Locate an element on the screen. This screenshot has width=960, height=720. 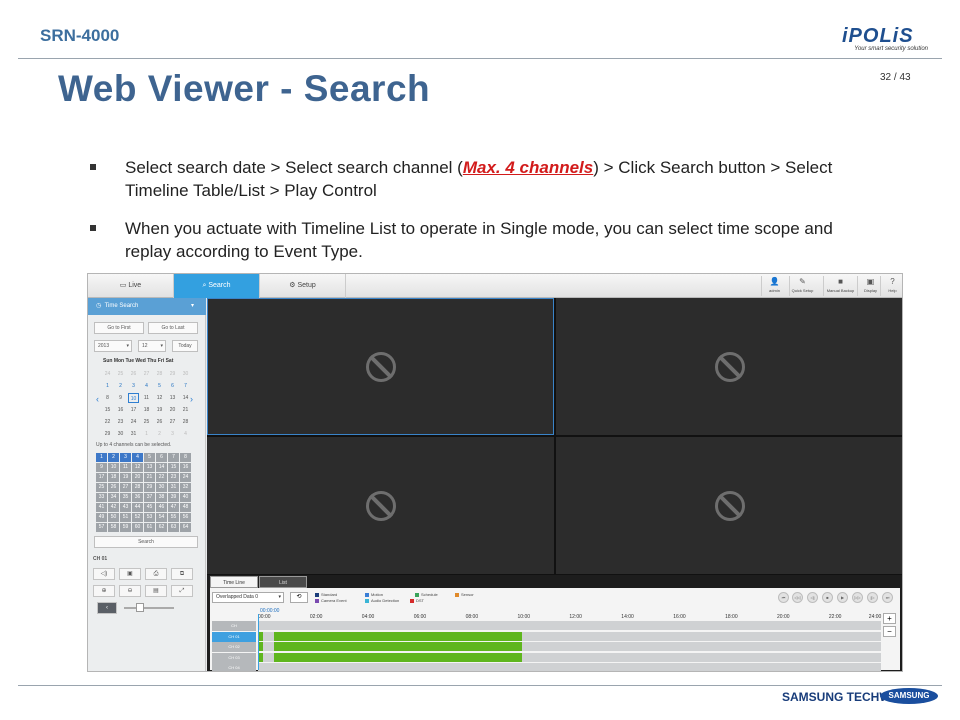
channel-checkbox: 60 is located at coordinates (137, 527).